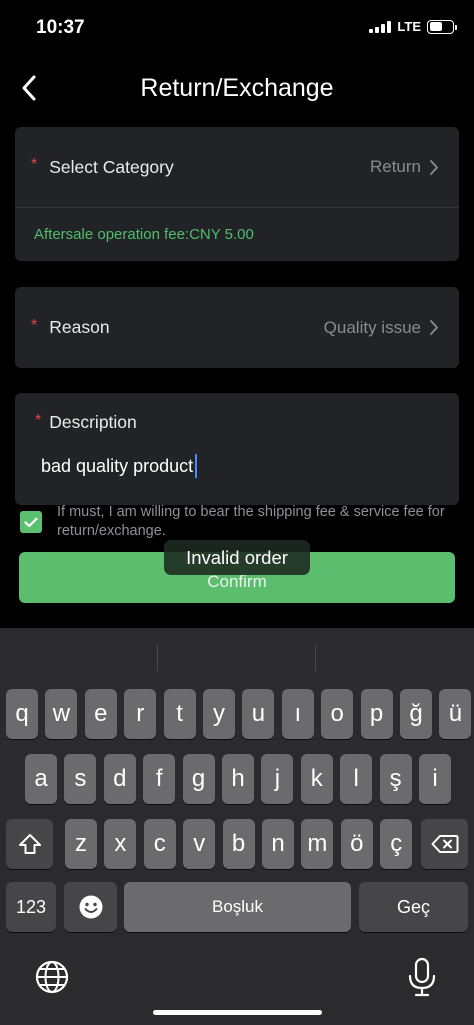  I want to click on emoji-key, so click(90, 907).